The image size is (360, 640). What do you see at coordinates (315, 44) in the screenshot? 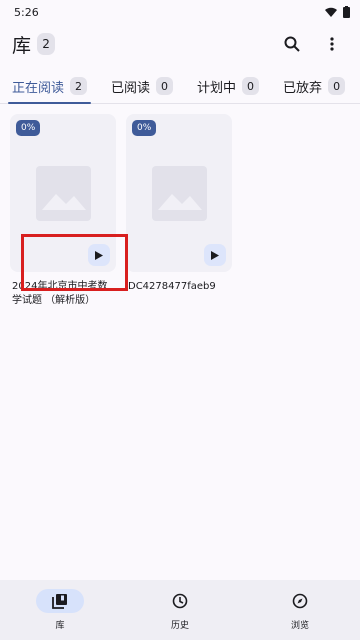
I see `app-actions` at bounding box center [315, 44].